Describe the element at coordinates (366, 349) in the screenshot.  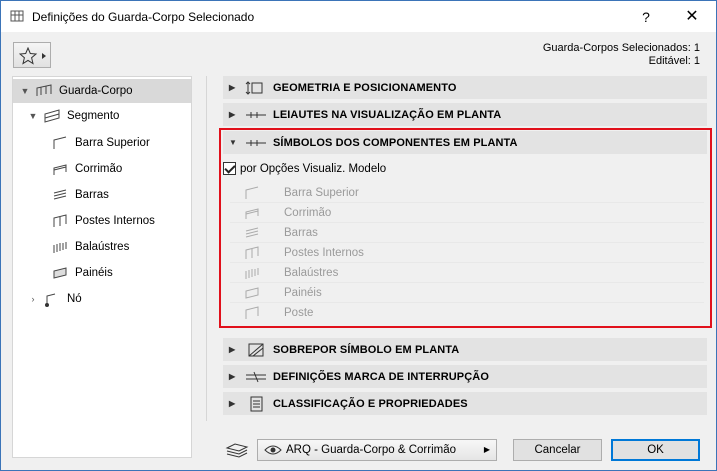
I see `section-title: SOBREPOR SÍMBOLO EM PLANTA` at that location.